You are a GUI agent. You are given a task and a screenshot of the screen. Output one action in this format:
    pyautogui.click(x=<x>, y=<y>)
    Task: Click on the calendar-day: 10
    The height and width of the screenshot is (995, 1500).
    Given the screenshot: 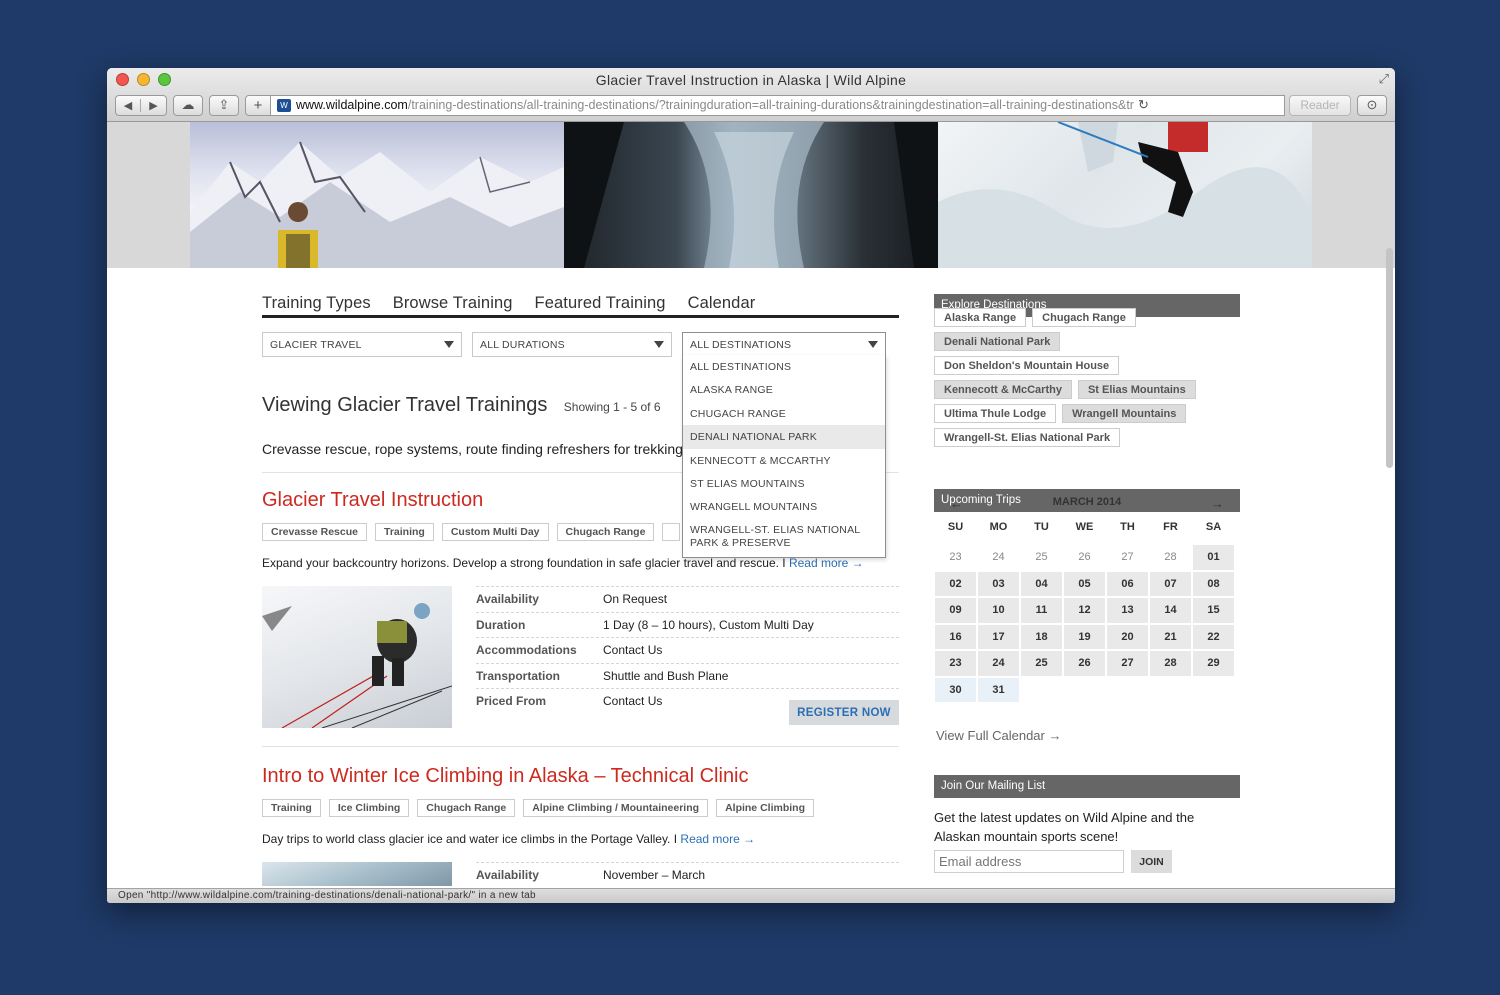 What is the action you would take?
    pyautogui.click(x=998, y=610)
    